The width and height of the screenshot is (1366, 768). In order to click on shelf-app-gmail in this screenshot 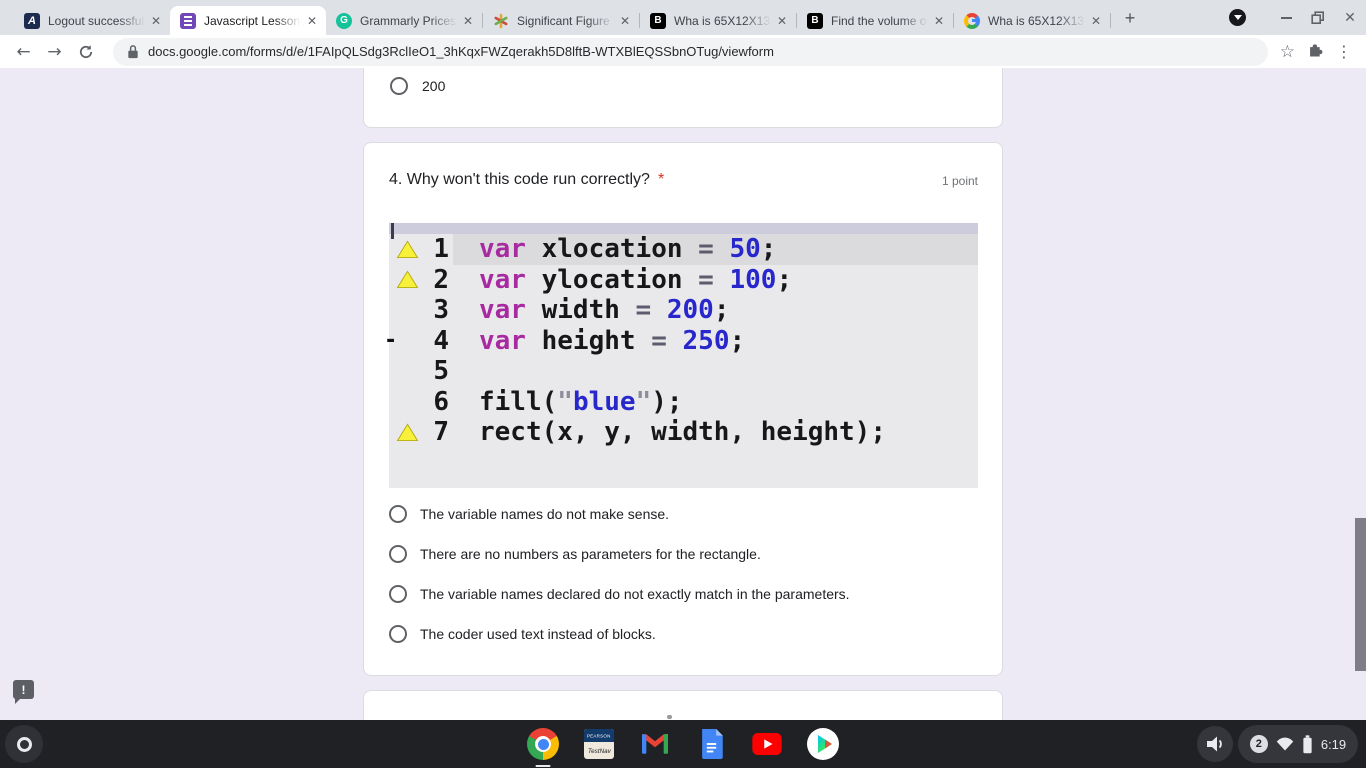, I will do `click(655, 744)`.